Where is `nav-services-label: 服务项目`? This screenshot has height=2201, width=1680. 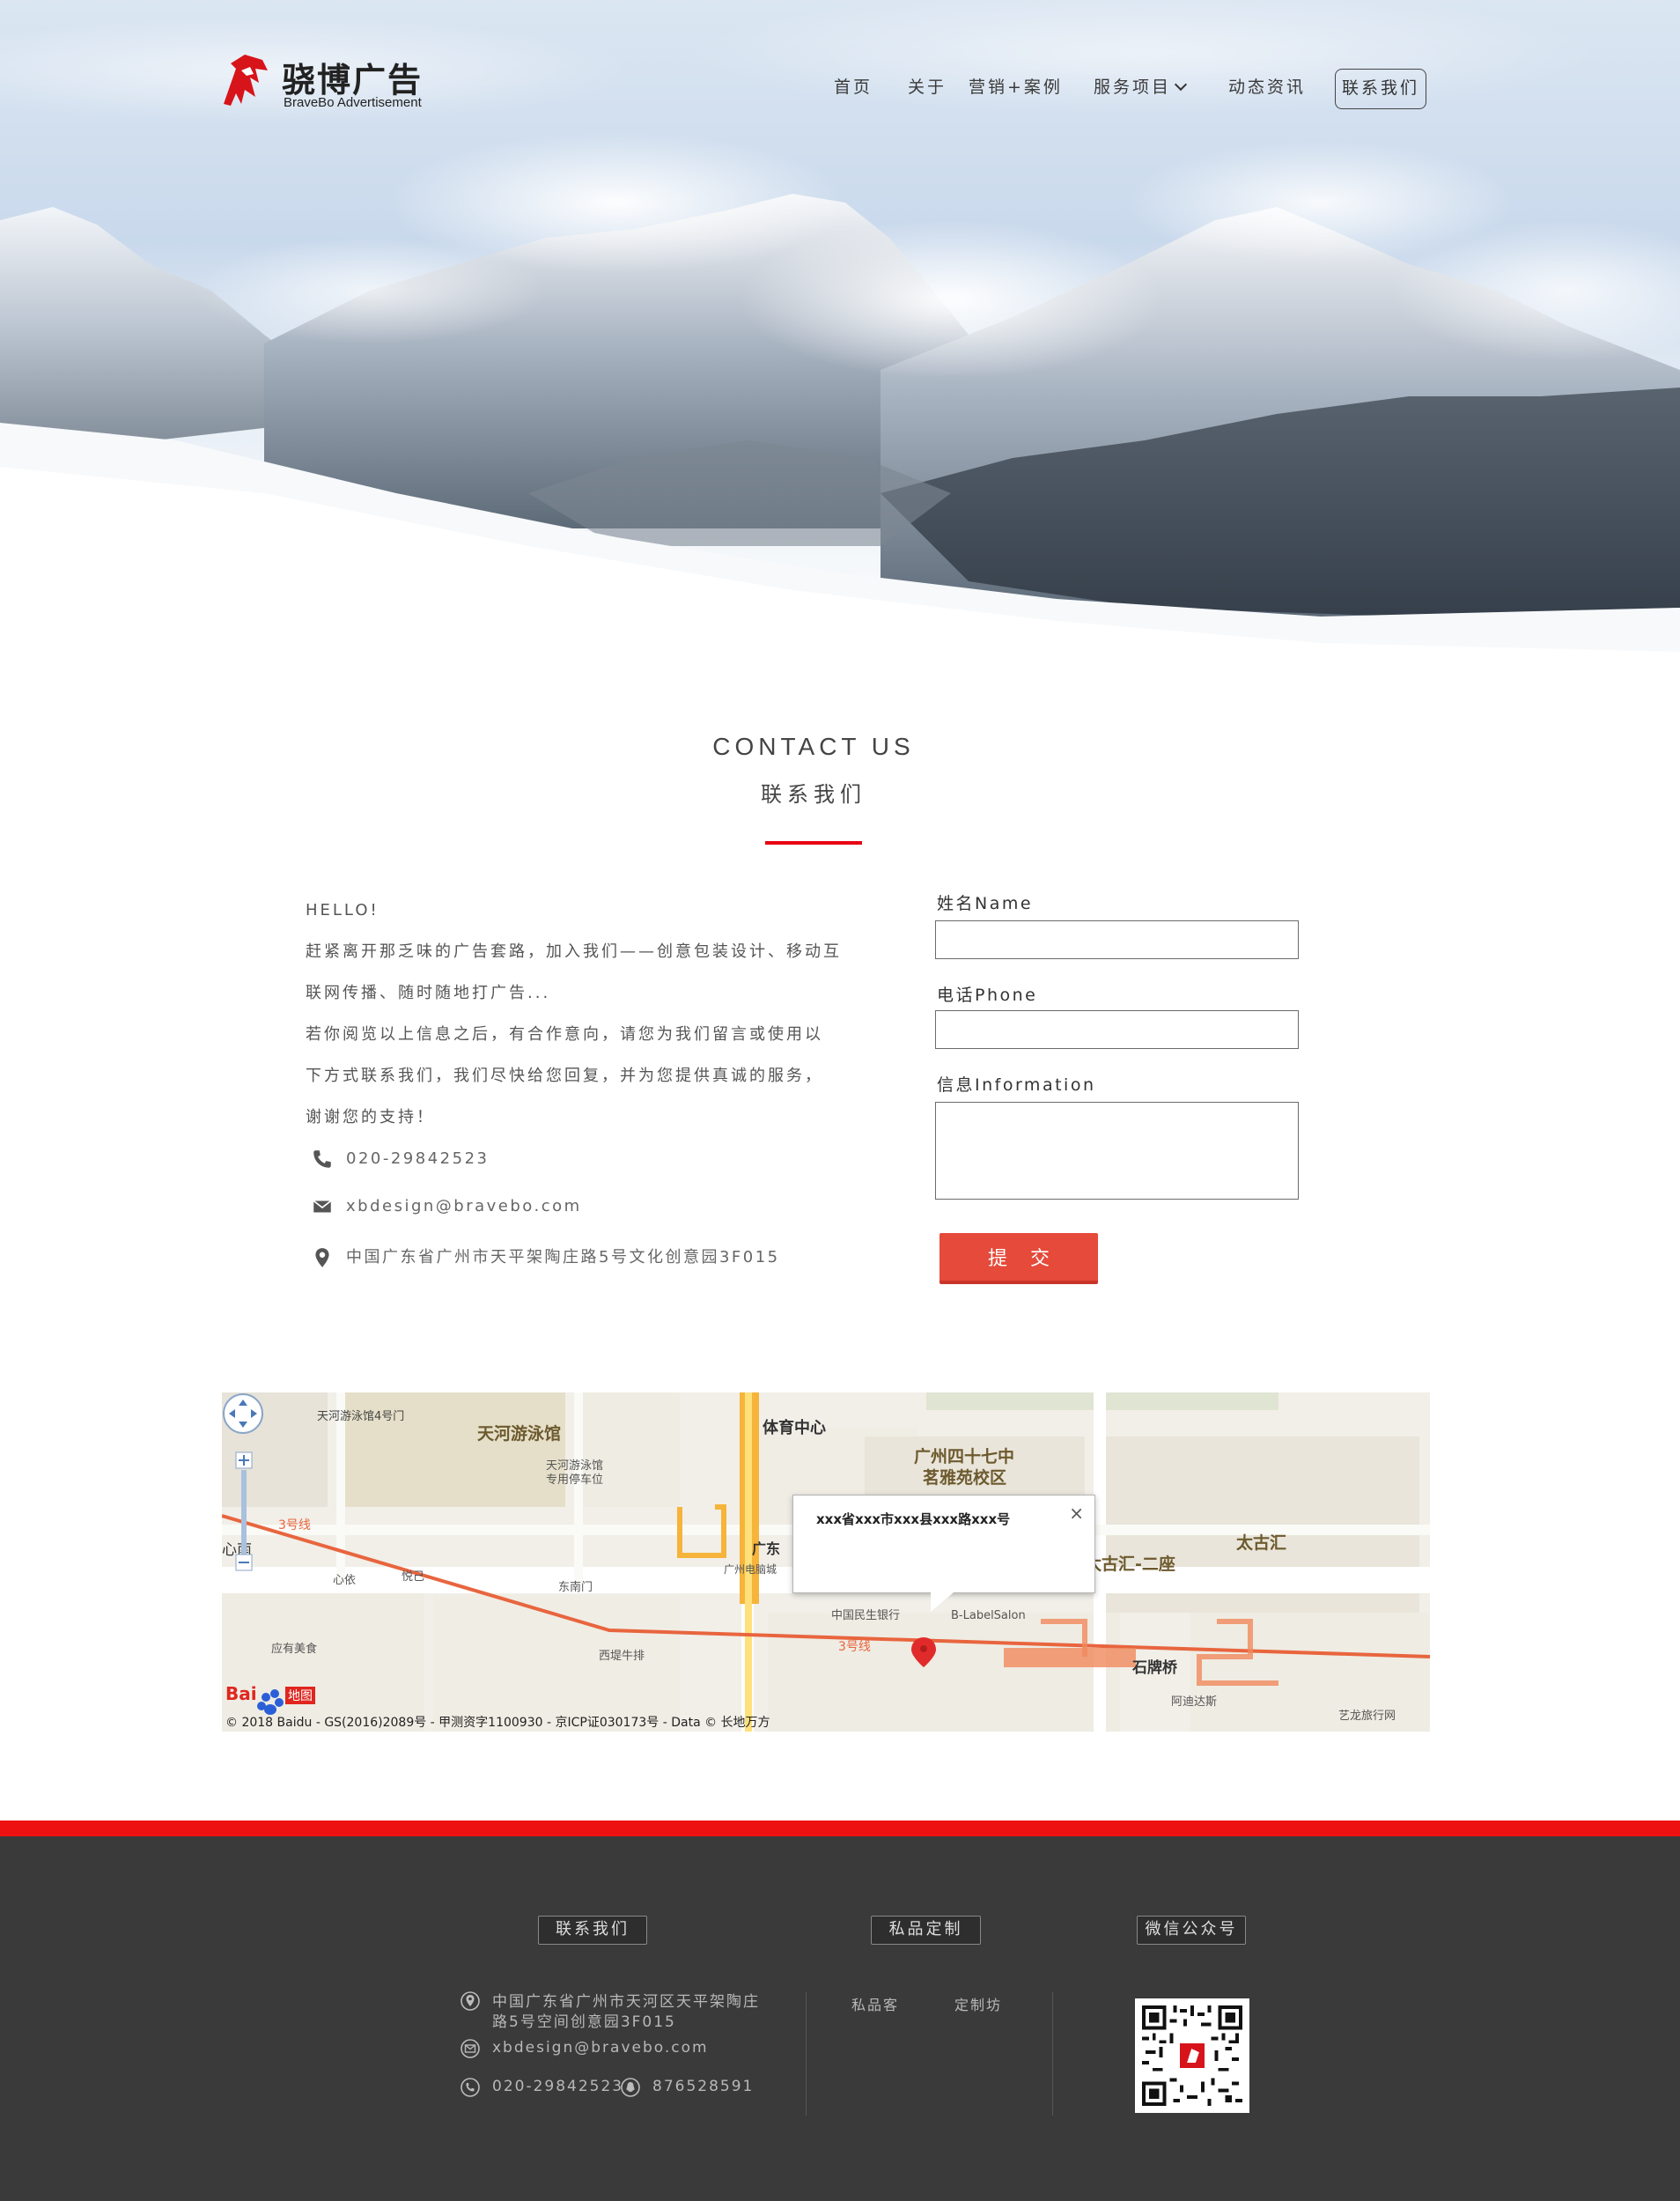
nav-services-label: 服务项目 is located at coordinates (1133, 87).